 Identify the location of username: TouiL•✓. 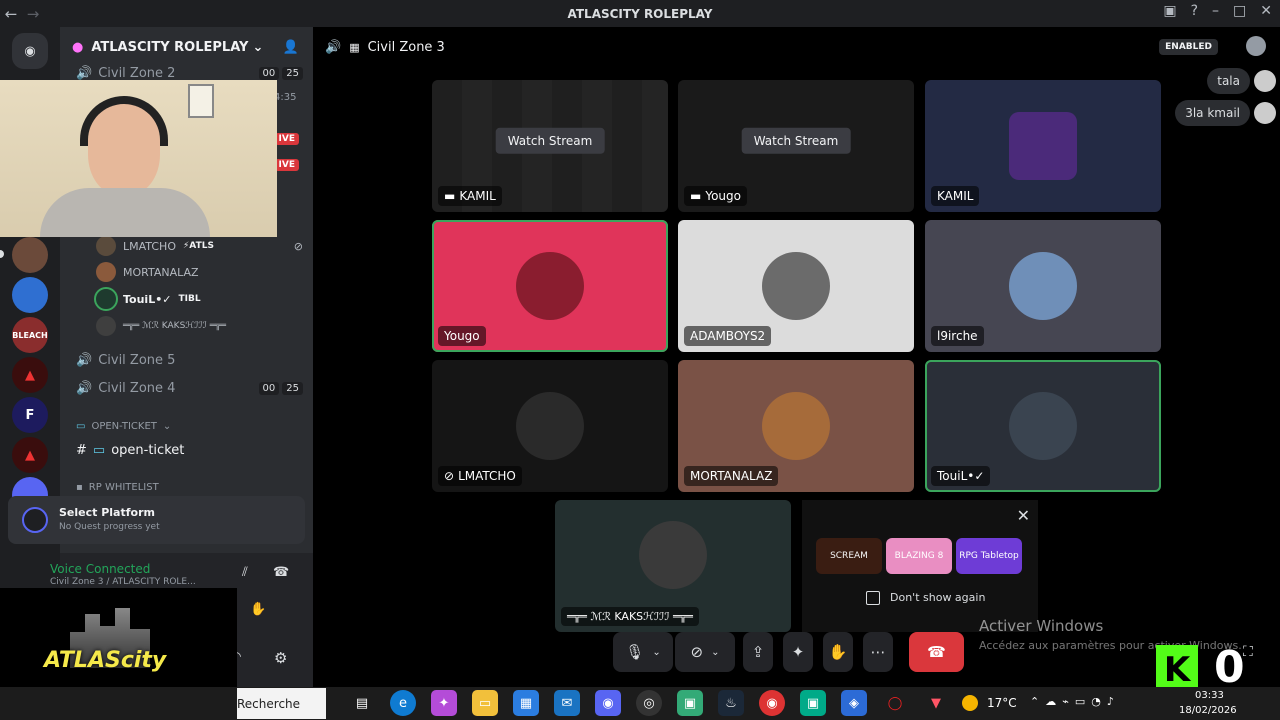
(147, 299).